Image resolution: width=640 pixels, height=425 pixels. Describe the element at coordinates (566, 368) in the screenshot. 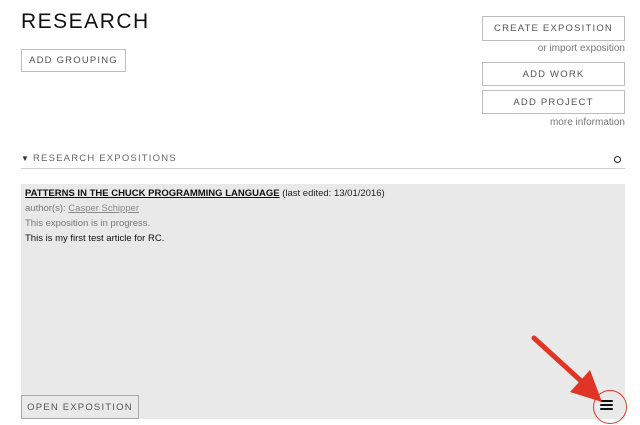

I see `annotation-arrow-icon` at that location.